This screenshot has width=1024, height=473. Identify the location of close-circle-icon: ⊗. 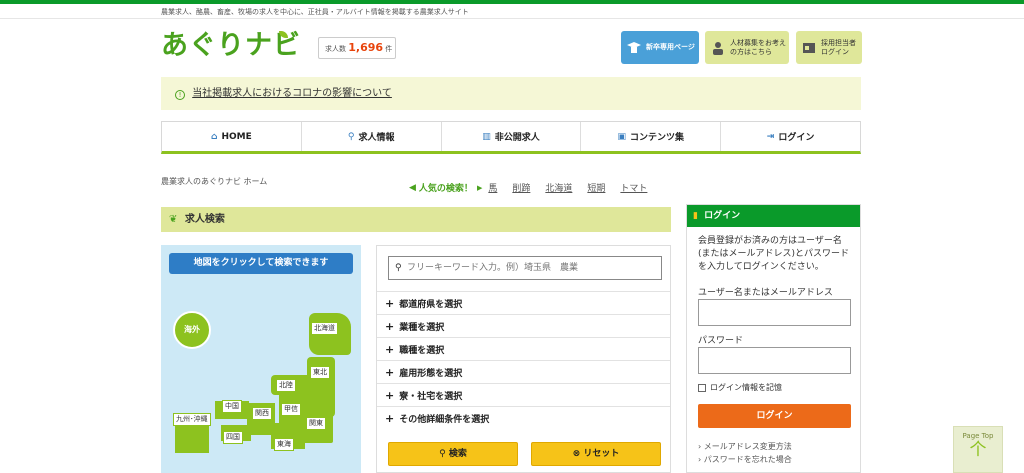
(576, 454).